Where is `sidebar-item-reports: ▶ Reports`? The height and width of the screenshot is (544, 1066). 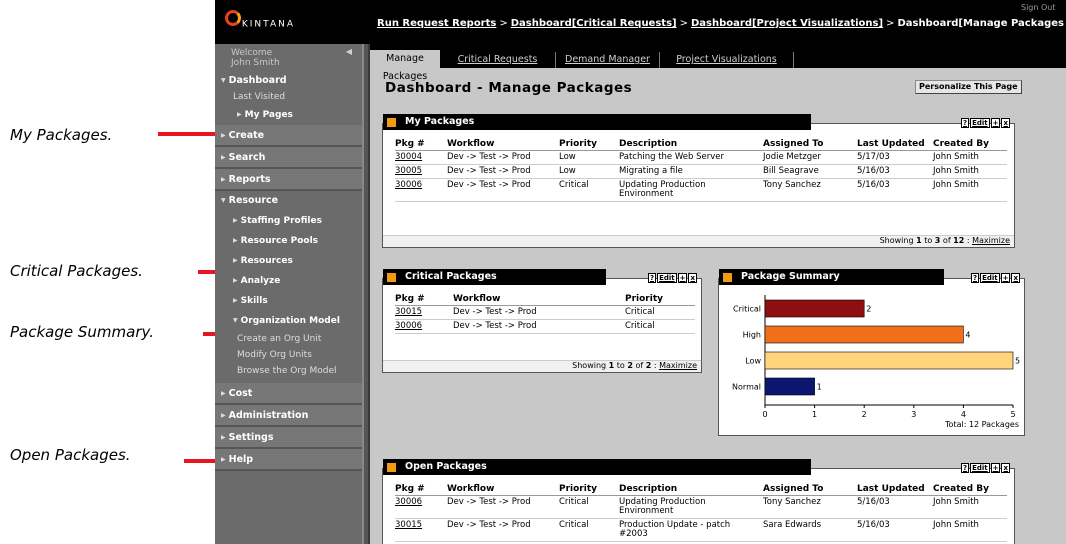
sidebar-item-reports: ▶ Reports is located at coordinates (288, 180).